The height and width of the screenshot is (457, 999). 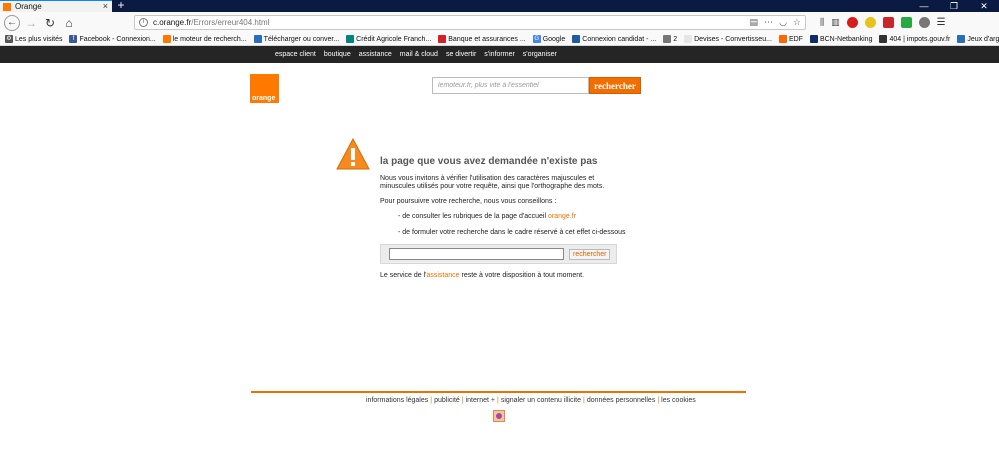 What do you see at coordinates (906, 22) in the screenshot?
I see `extension-green-icon` at bounding box center [906, 22].